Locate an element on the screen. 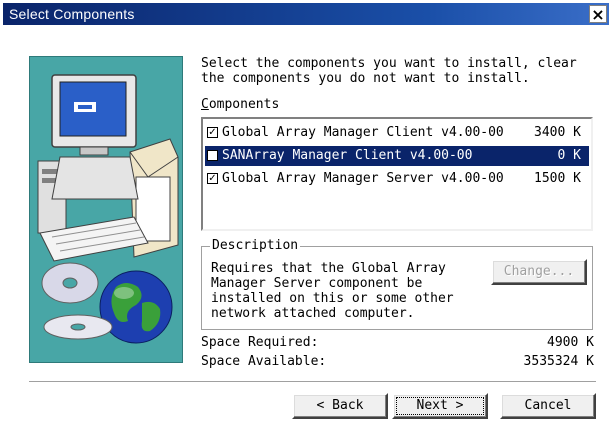  component-size: 1500 K is located at coordinates (557, 178).